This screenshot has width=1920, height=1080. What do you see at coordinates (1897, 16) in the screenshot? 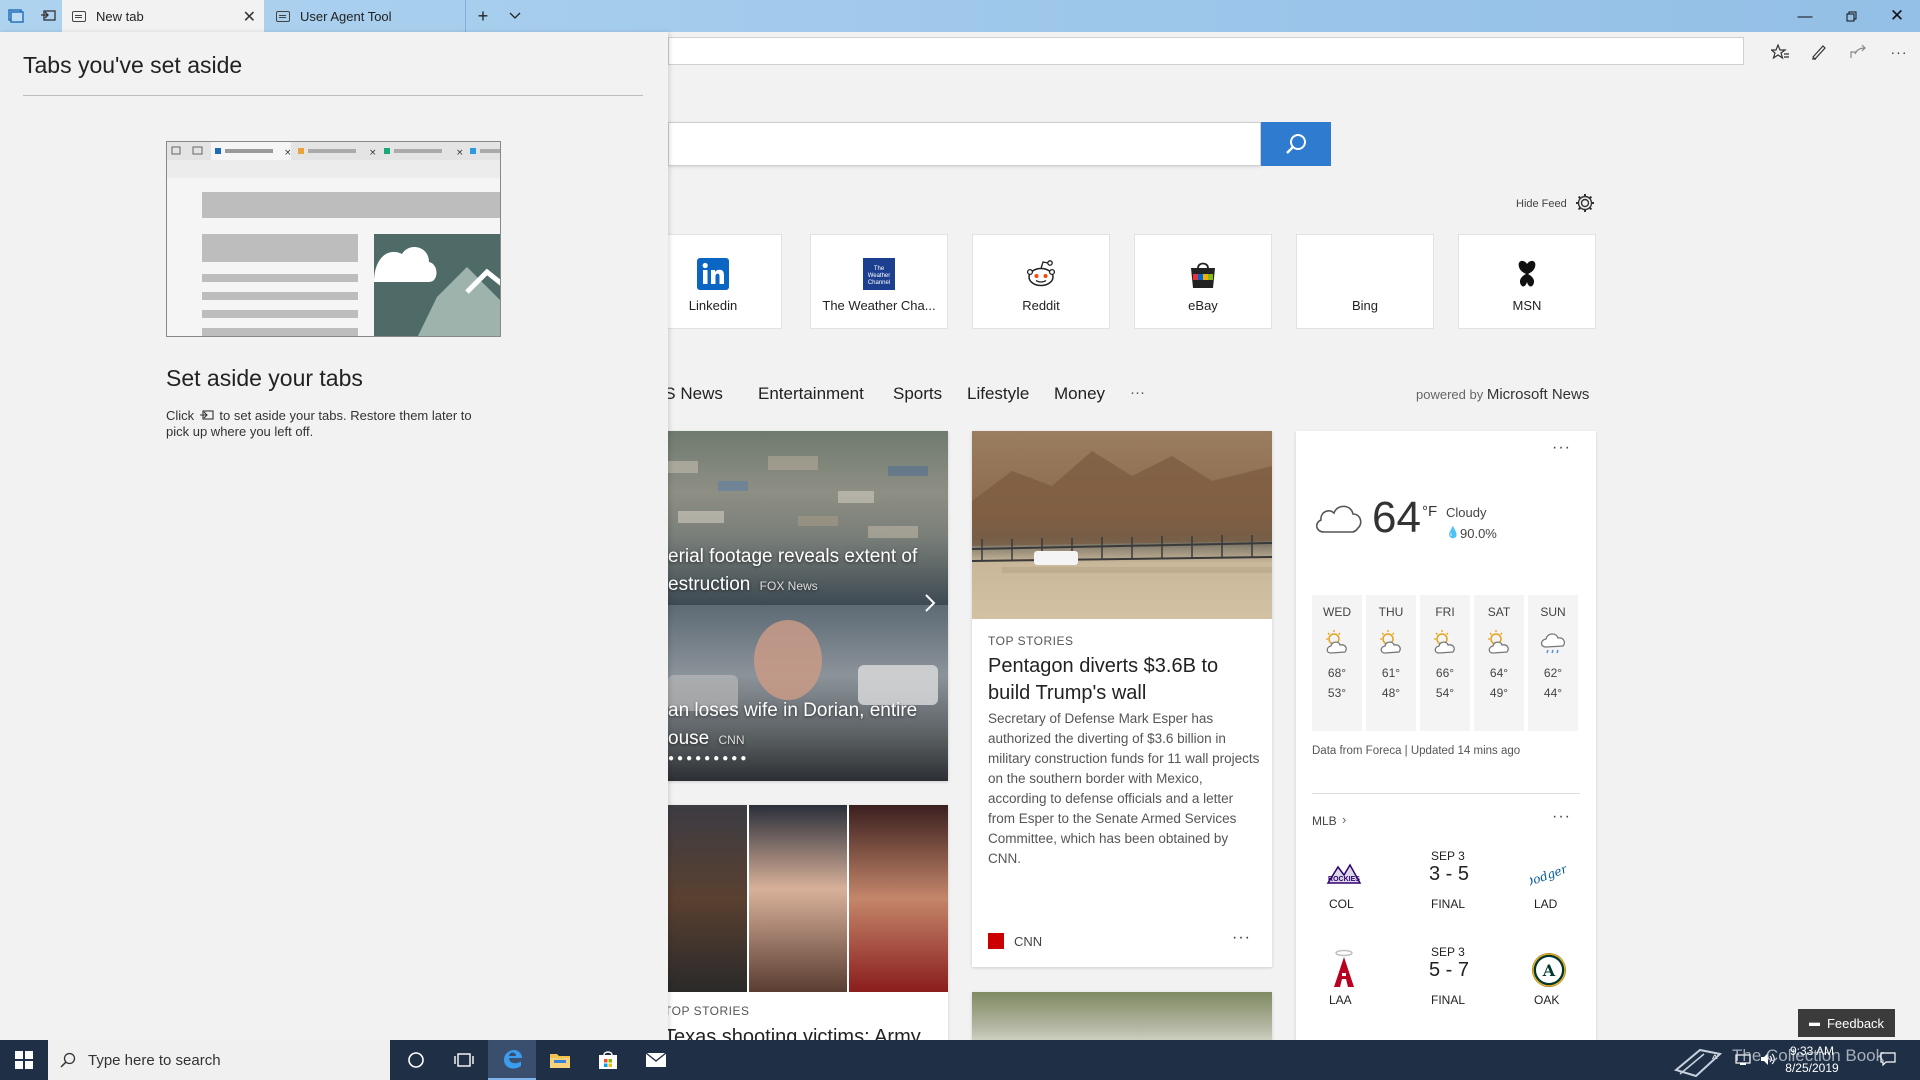
I see `close-window-button: ✕` at bounding box center [1897, 16].